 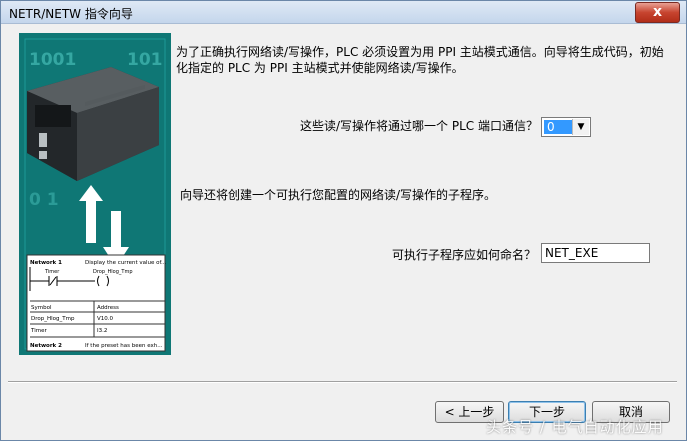 What do you see at coordinates (342, 382) in the screenshot?
I see `button-divider` at bounding box center [342, 382].